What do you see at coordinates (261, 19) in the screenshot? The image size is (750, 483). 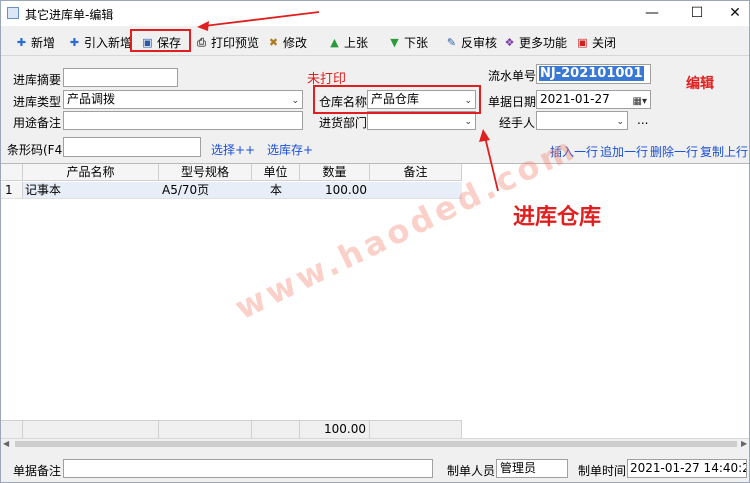 I see `arrow-to-save` at bounding box center [261, 19].